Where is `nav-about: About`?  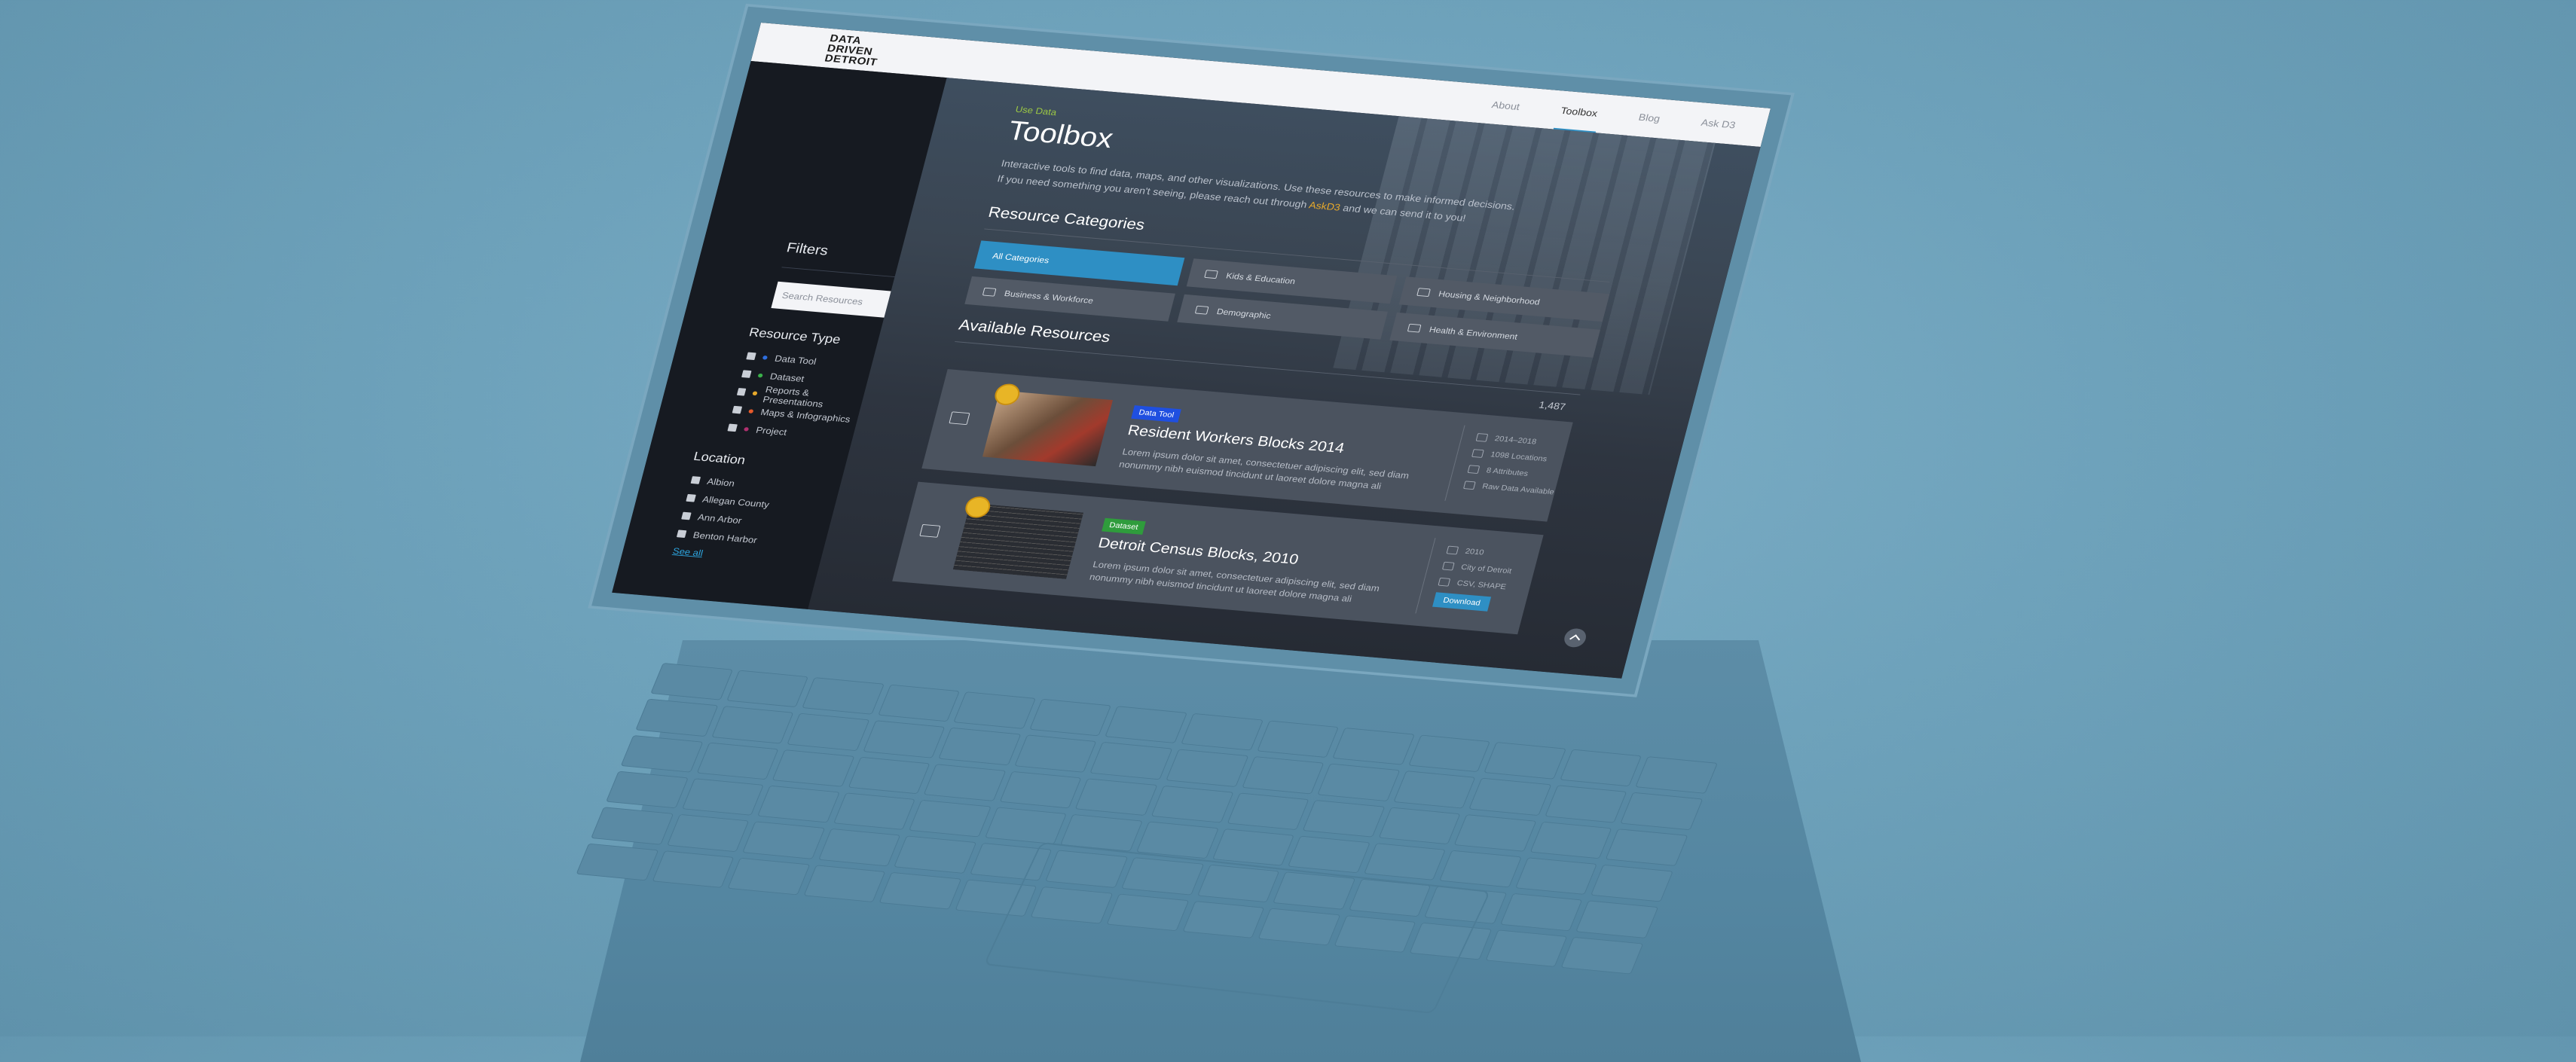 nav-about: About is located at coordinates (1505, 105).